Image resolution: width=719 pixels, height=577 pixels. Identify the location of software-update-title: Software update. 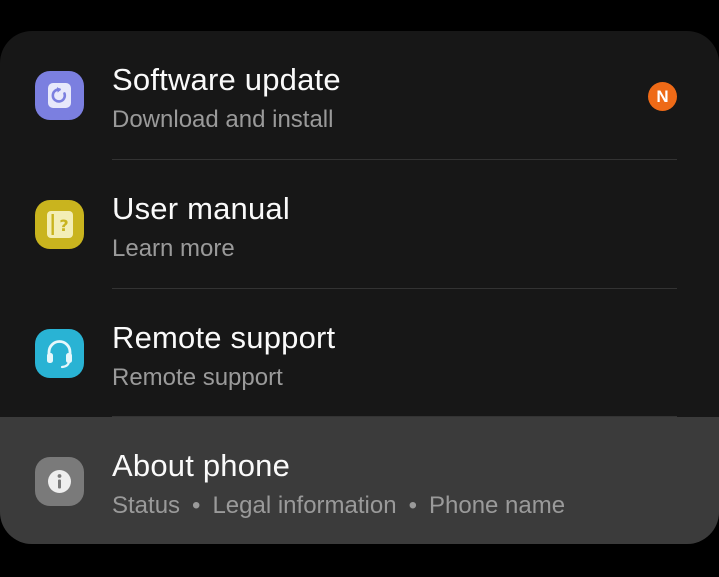
(226, 79).